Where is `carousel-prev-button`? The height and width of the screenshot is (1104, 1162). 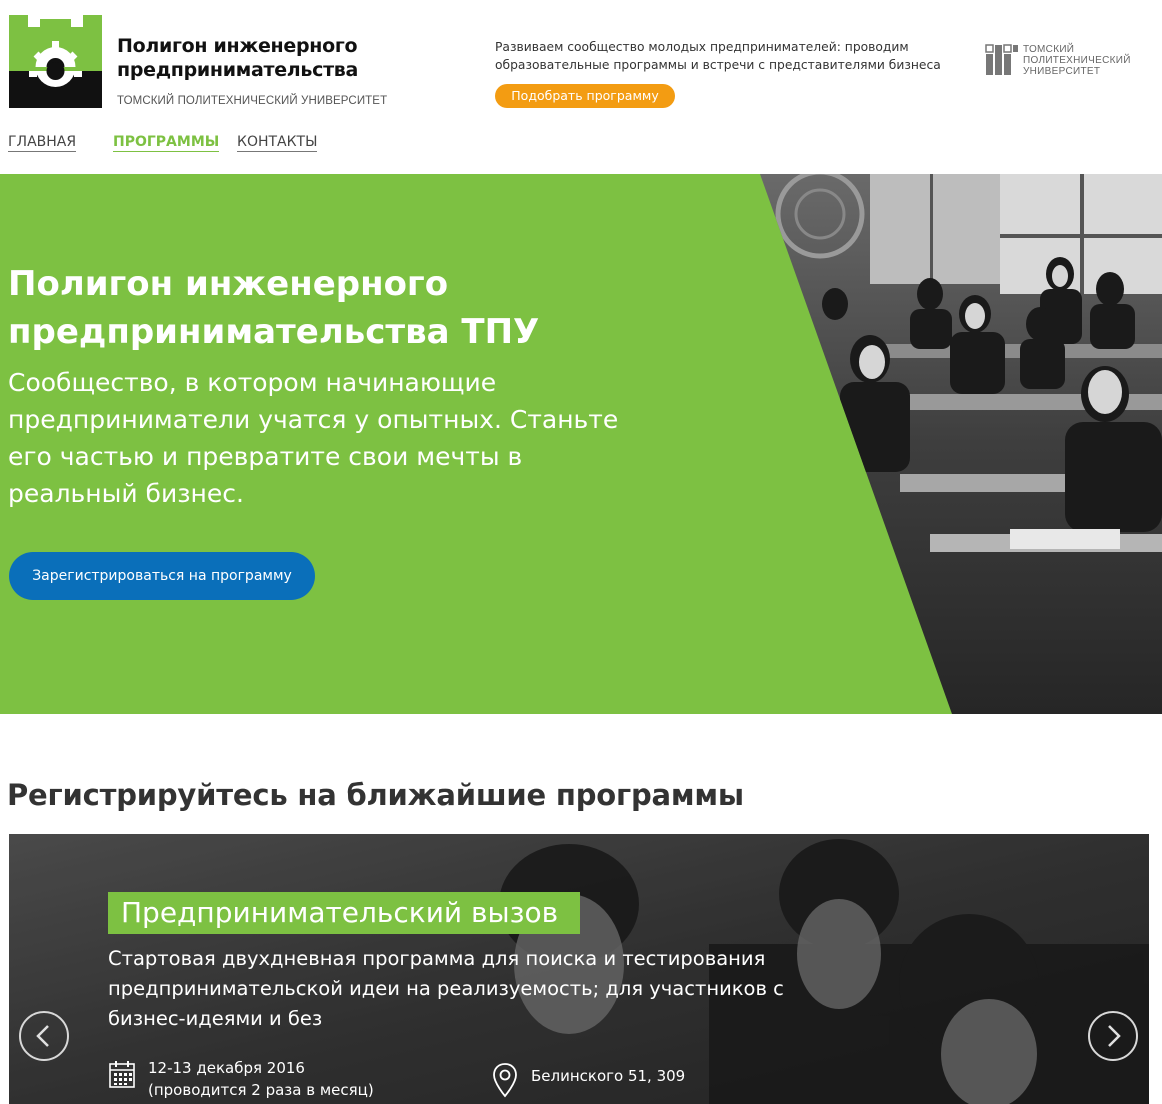 carousel-prev-button is located at coordinates (44, 1036).